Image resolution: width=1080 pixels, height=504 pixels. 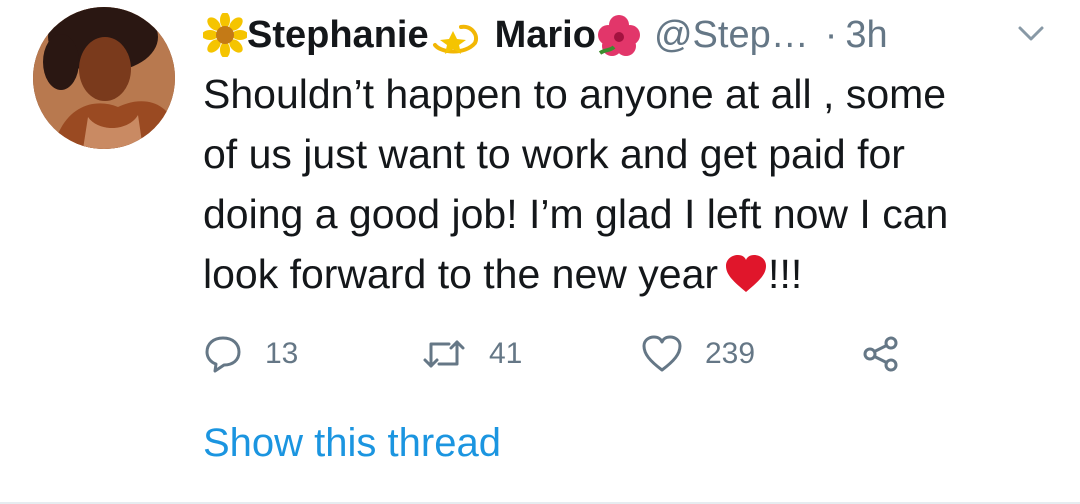 I want to click on sunflower-icon, so click(x=225, y=35).